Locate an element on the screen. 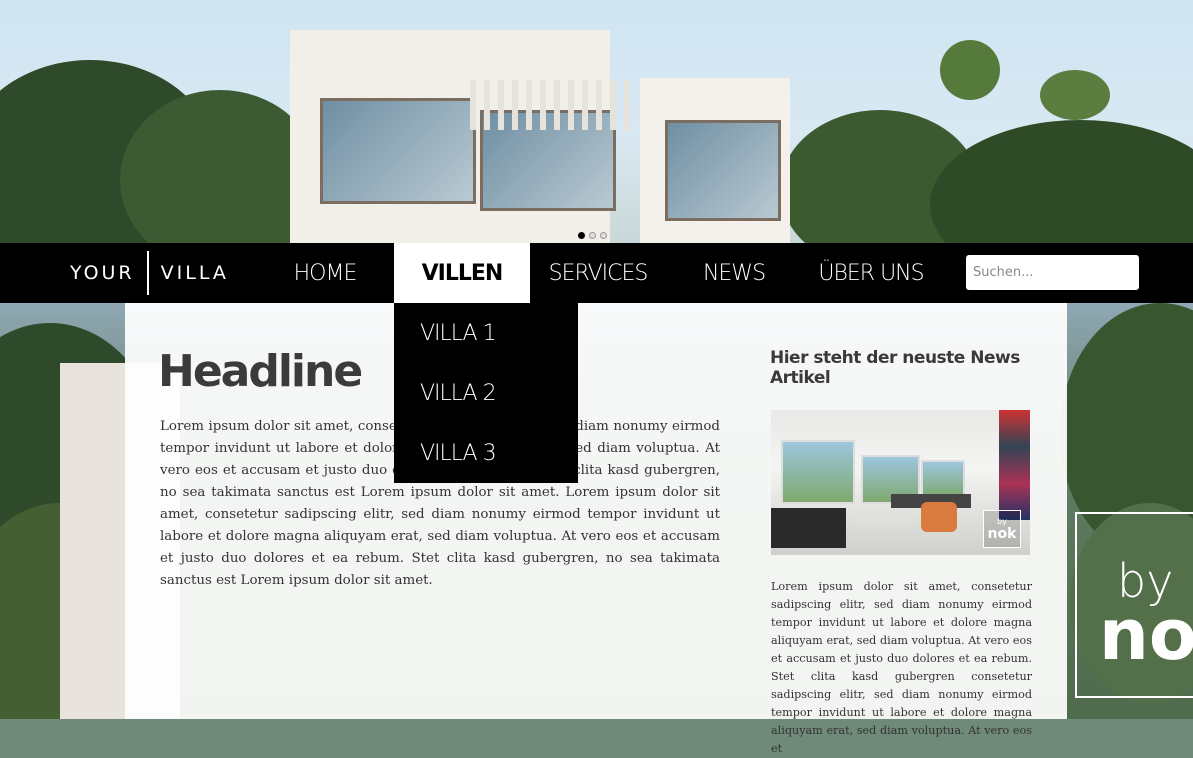  brand-sign-name: no is located at coordinates (1146, 635).